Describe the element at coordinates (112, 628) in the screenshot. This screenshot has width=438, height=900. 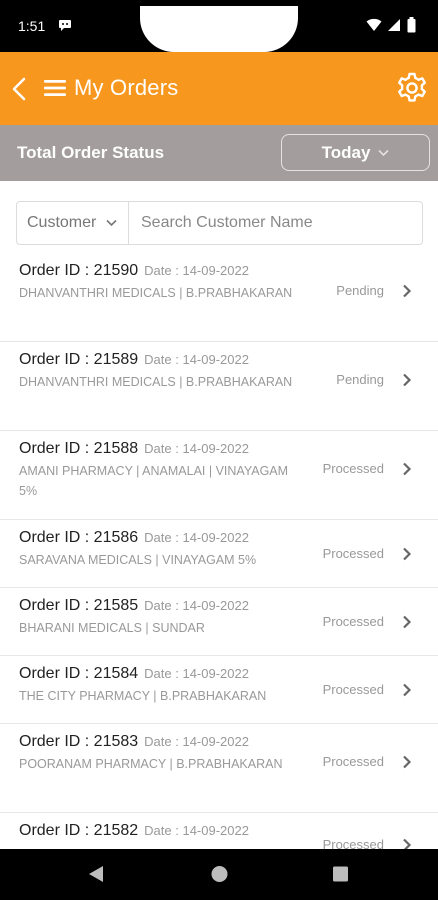
I see `order-customer: BHARANI MEDICALS | SUNDAR` at that location.